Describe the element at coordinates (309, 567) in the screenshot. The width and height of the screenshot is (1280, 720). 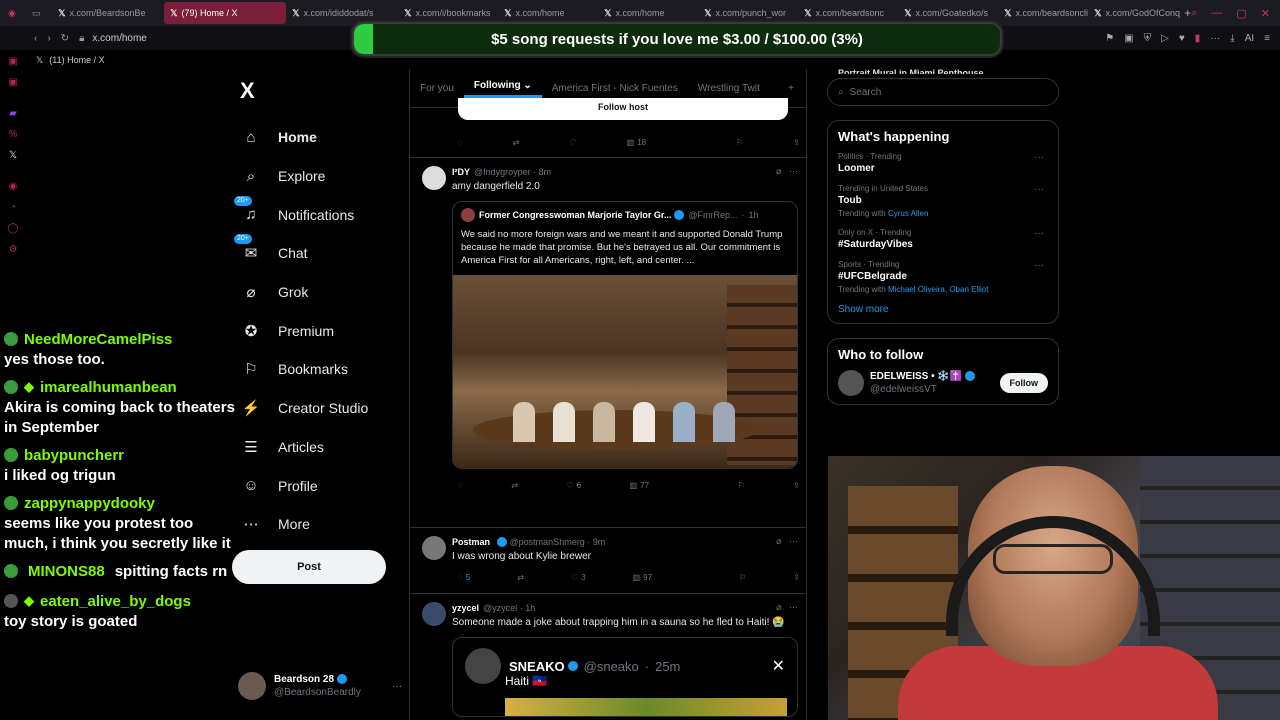
I see `post-button: Post` at that location.